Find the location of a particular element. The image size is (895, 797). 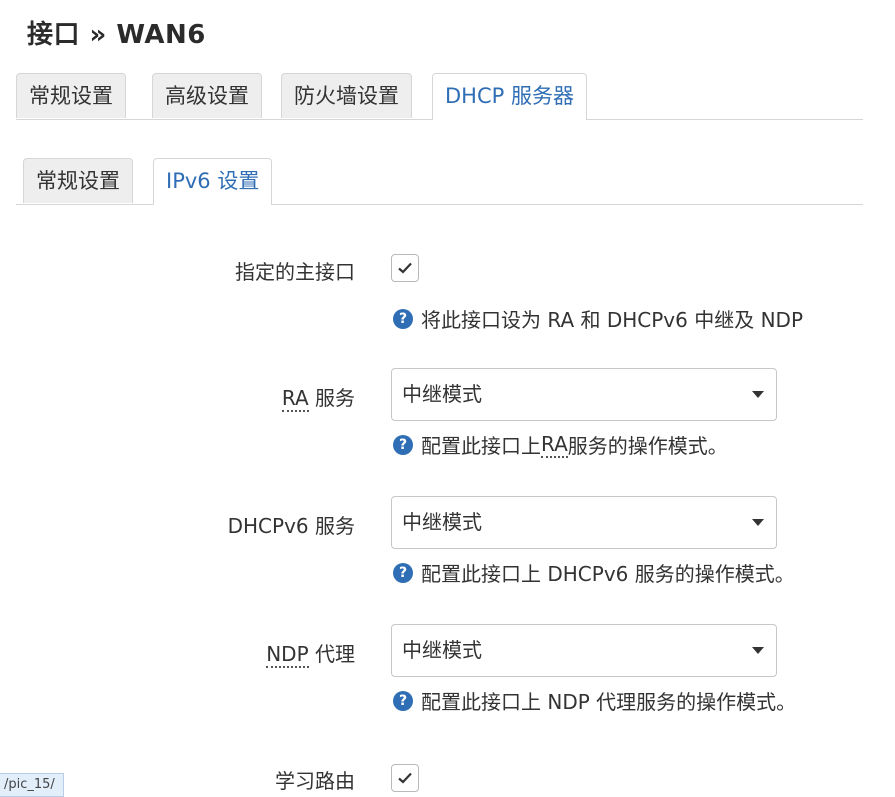

ndp-proxy-label-text: 代理 is located at coordinates (331, 654).